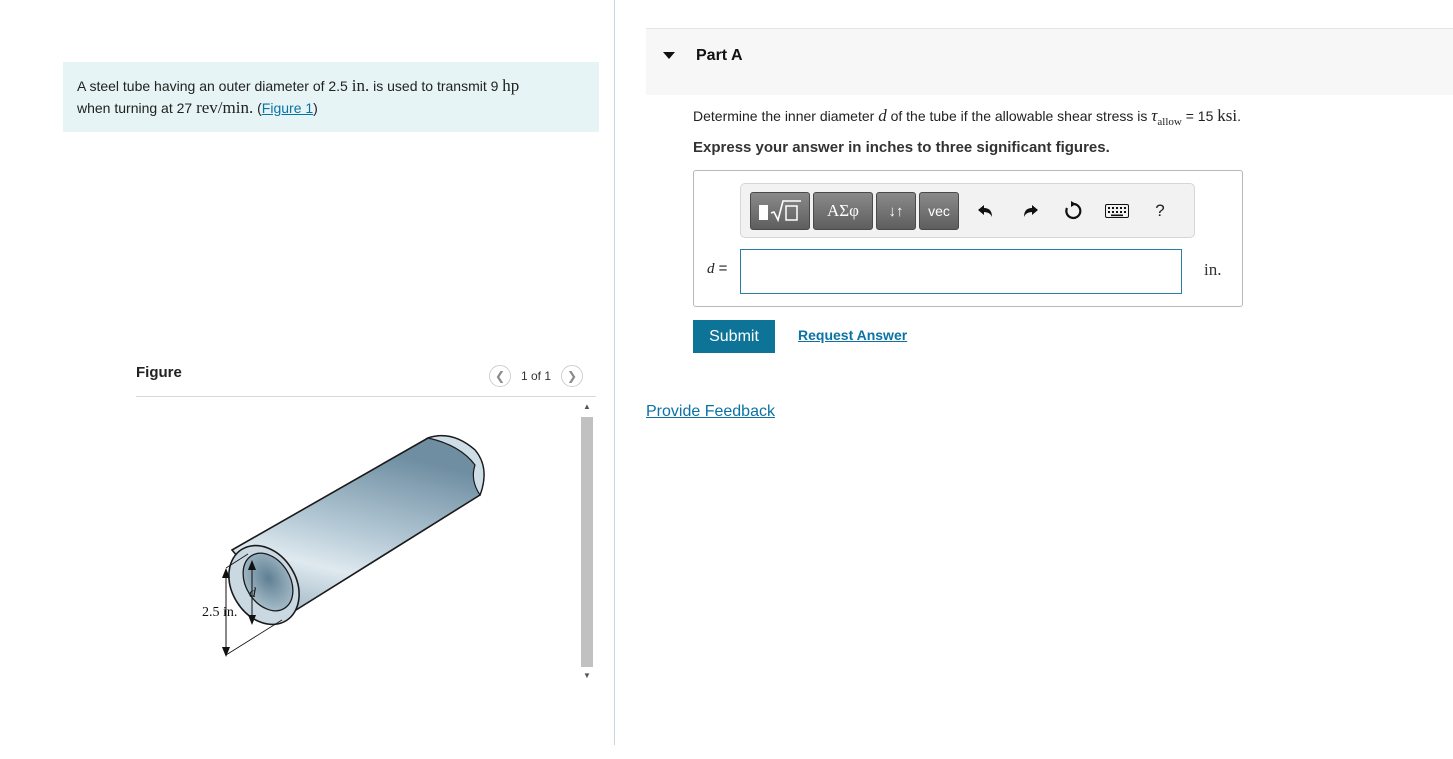  I want to click on figure-page-count: 1 of 1, so click(536, 376).